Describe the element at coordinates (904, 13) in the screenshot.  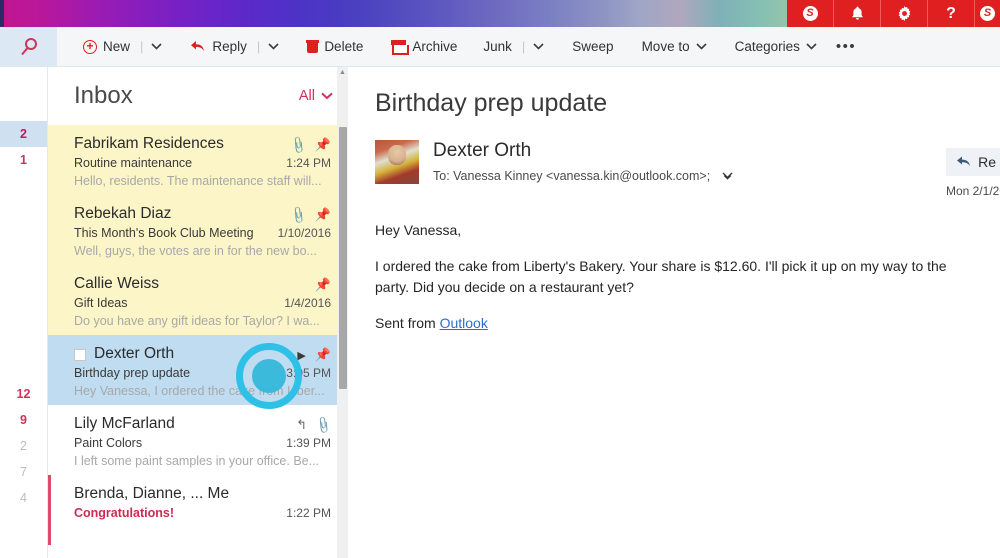
I see `settings-gear-icon` at that location.